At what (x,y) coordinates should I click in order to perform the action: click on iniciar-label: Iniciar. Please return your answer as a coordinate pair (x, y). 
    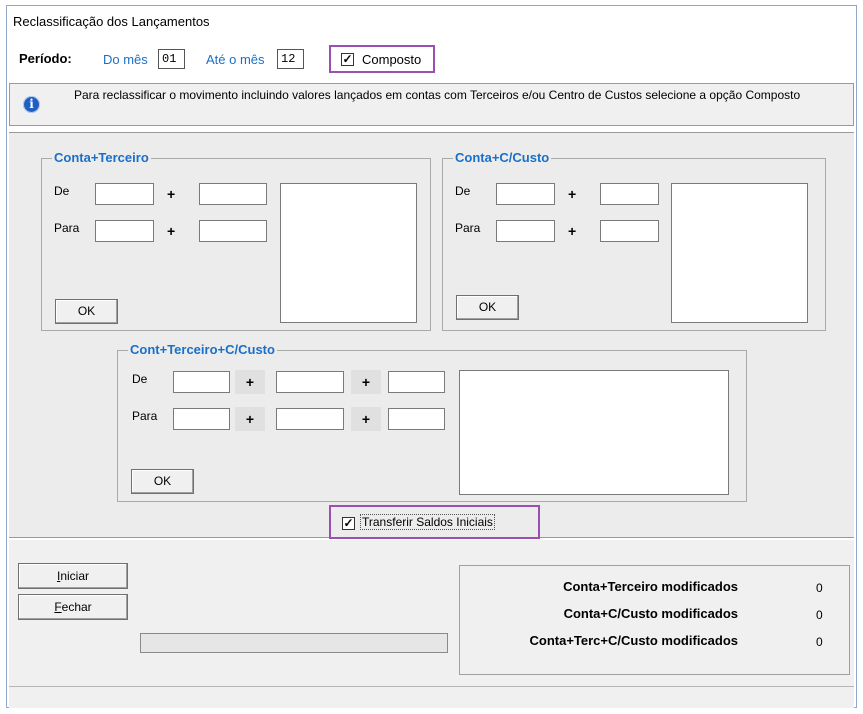
    Looking at the image, I should click on (73, 576).